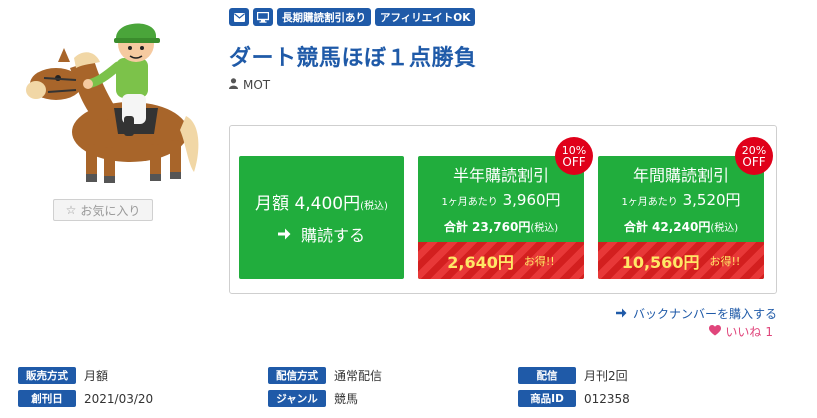  What do you see at coordinates (681, 260) in the screenshot?
I see `savings-banner: 10,560円 お得!!` at bounding box center [681, 260].